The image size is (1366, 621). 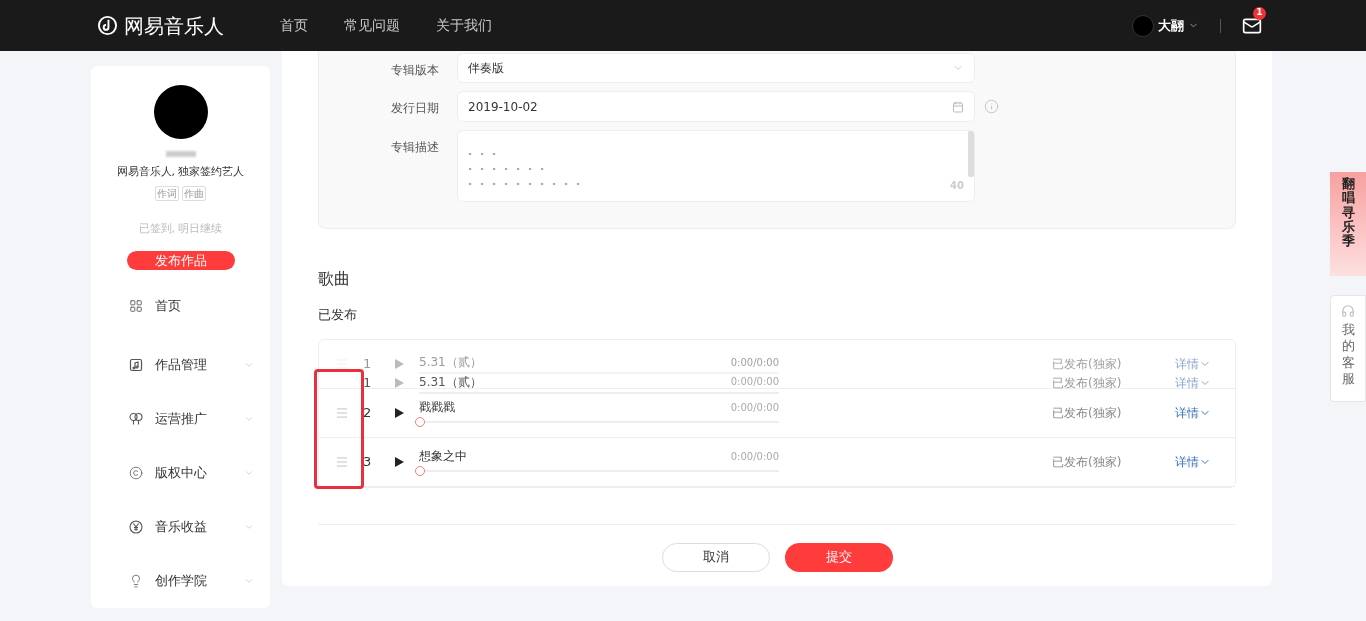 I want to click on avatar, so click(x=180, y=112).